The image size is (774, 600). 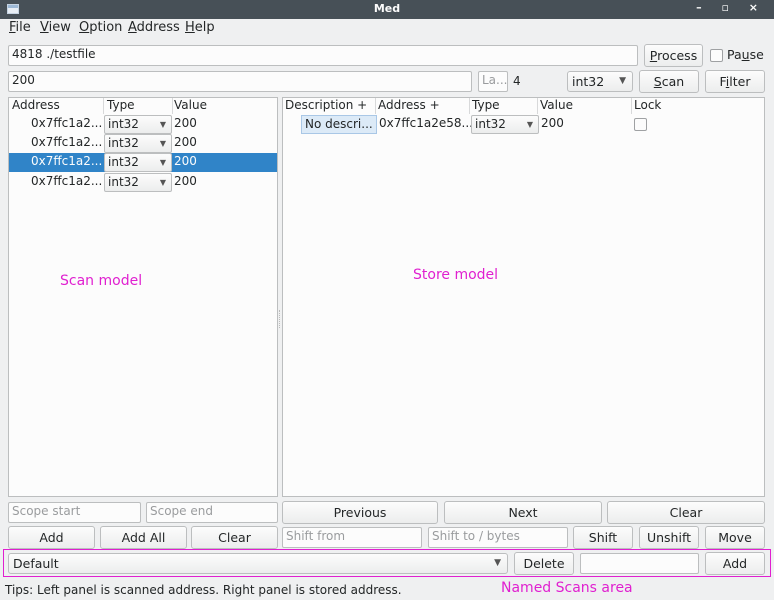 What do you see at coordinates (544, 563) in the screenshot?
I see `named-scan-delete-button: Delete` at bounding box center [544, 563].